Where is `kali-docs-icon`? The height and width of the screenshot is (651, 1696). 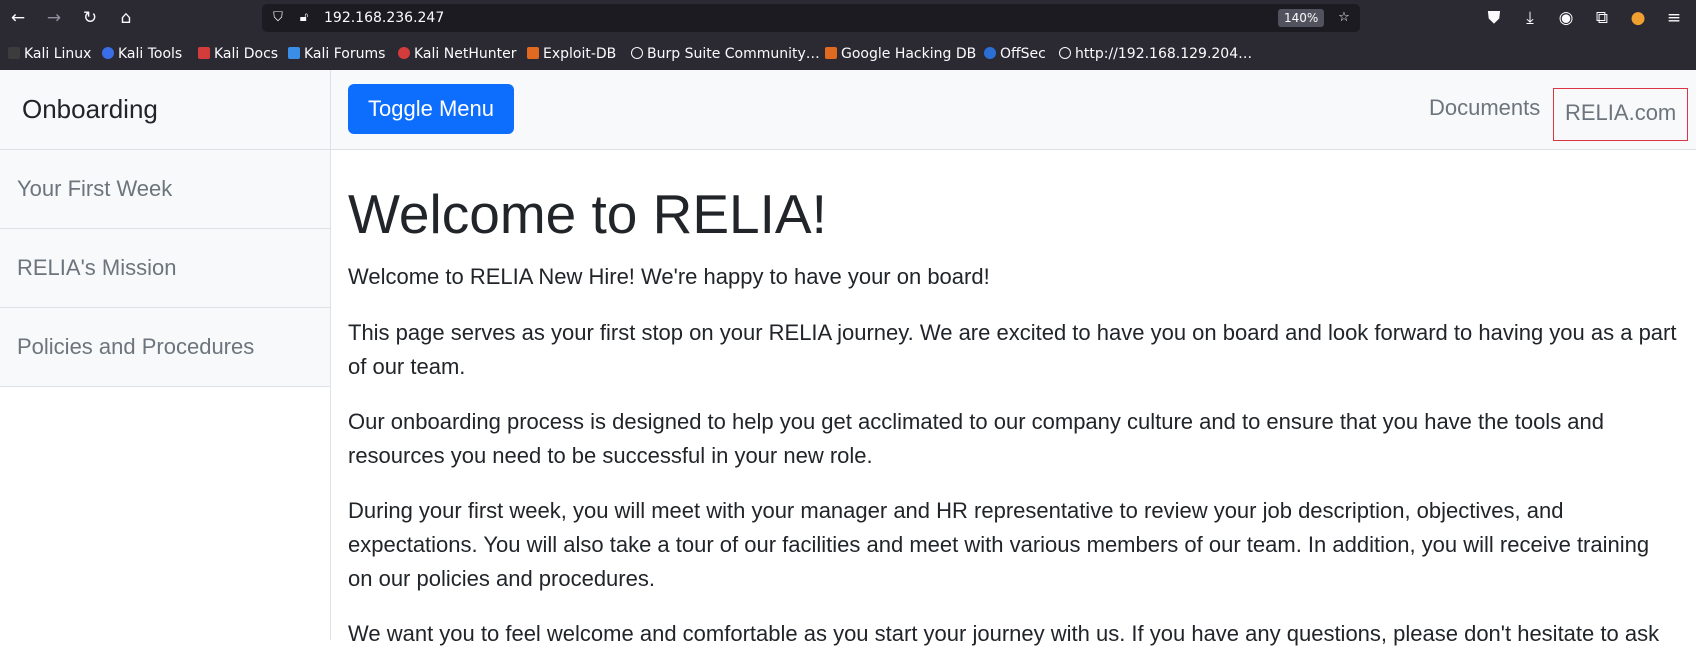 kali-docs-icon is located at coordinates (204, 53).